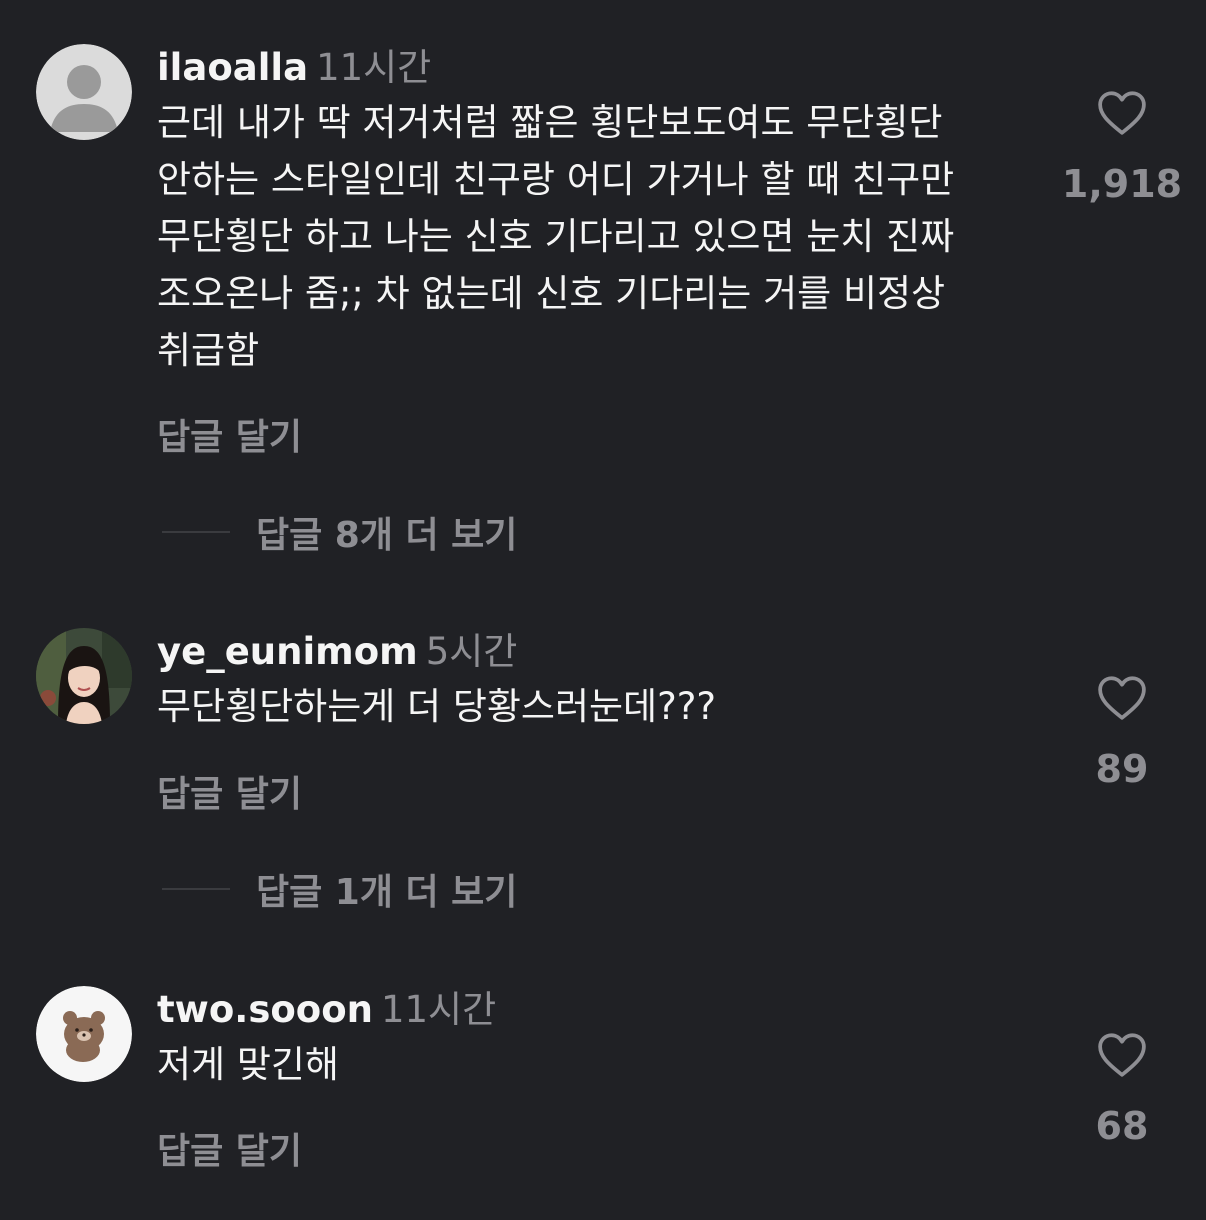 This screenshot has height=1220, width=1206. I want to click on like-count: 89, so click(1122, 769).